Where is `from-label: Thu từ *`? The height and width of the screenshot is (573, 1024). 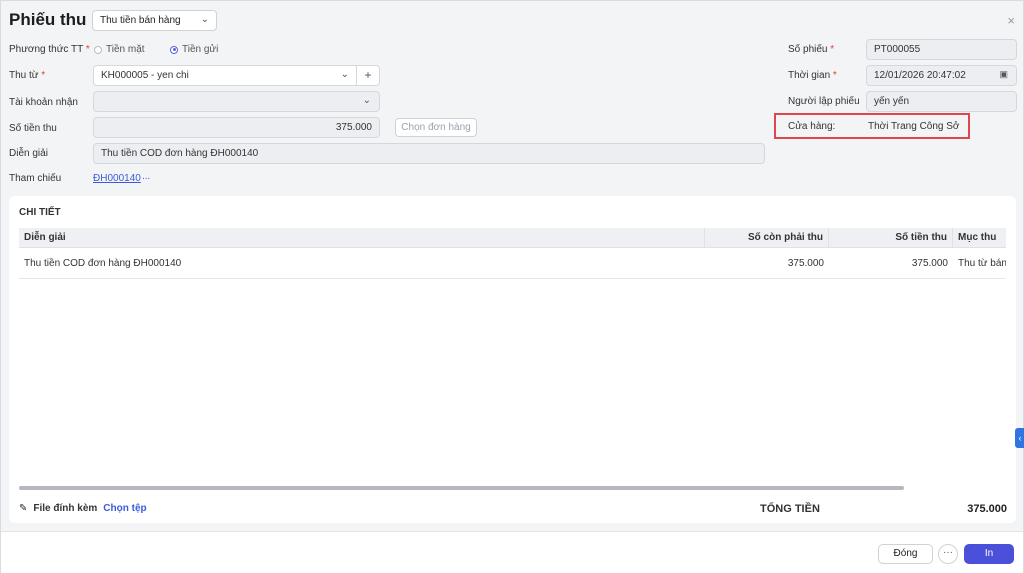
from-label: Thu từ * is located at coordinates (27, 75).